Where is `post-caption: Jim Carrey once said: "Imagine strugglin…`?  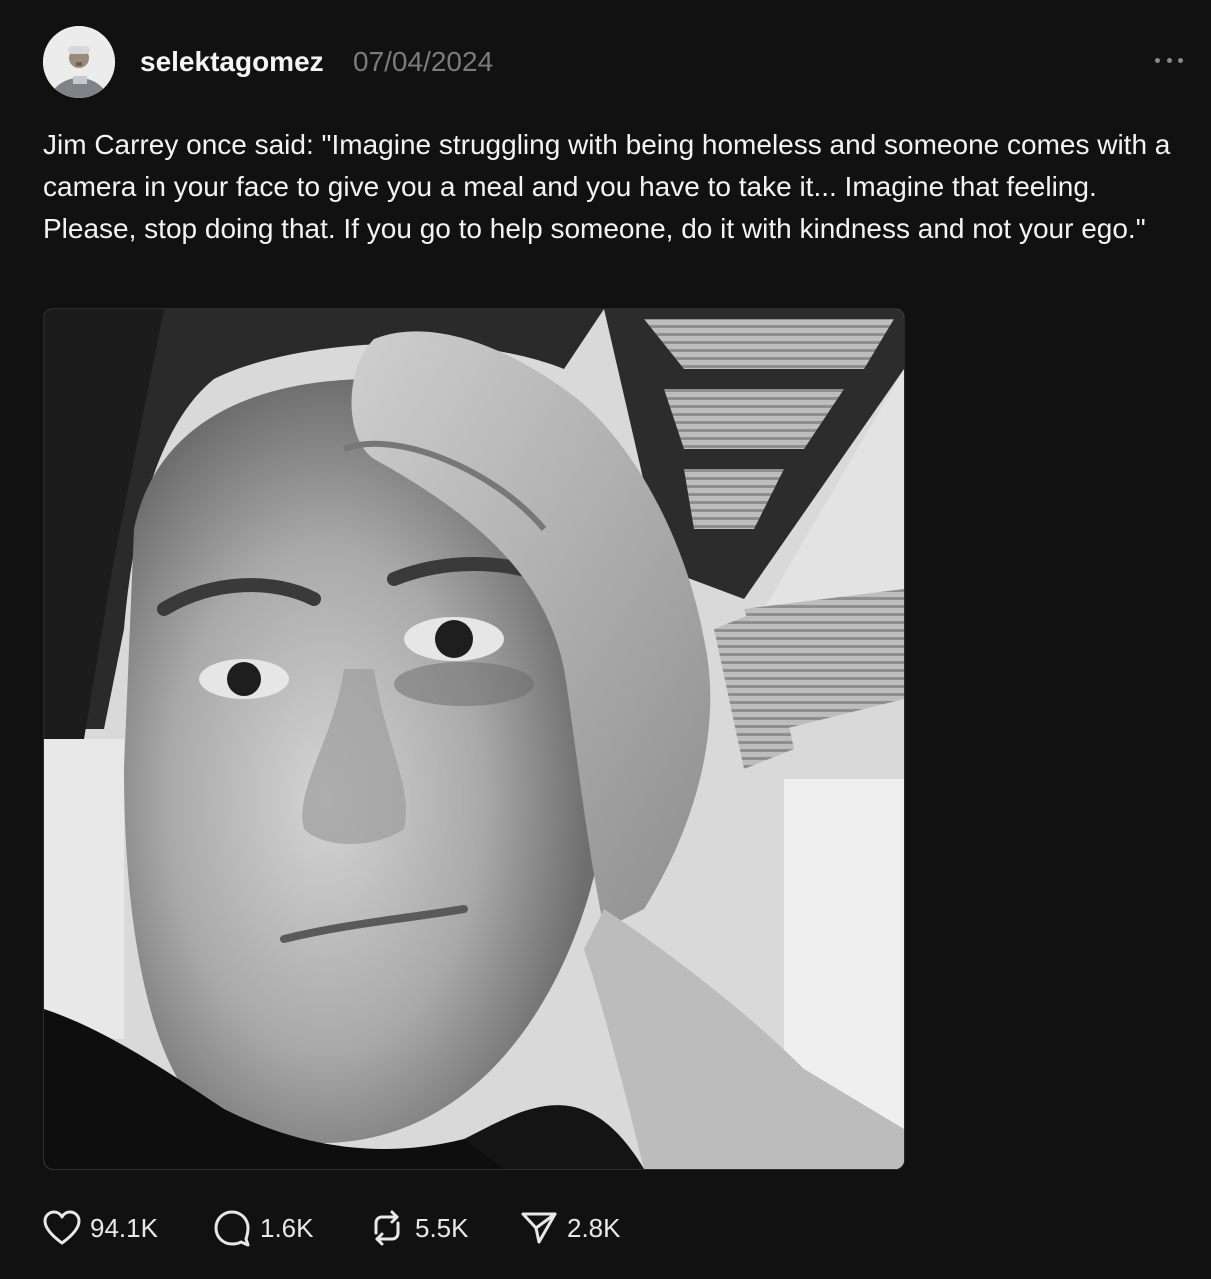
post-caption: Jim Carrey once said: "Imagine strugglin… is located at coordinates (607, 186).